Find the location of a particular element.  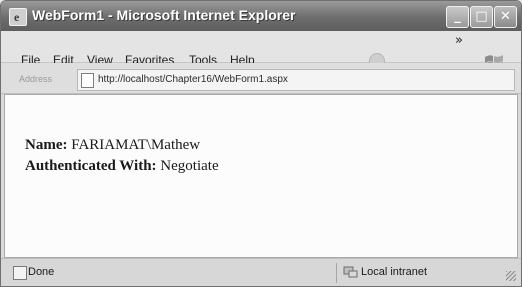

name-line: Name: FARIAMAT\Mathew is located at coordinates (112, 145).